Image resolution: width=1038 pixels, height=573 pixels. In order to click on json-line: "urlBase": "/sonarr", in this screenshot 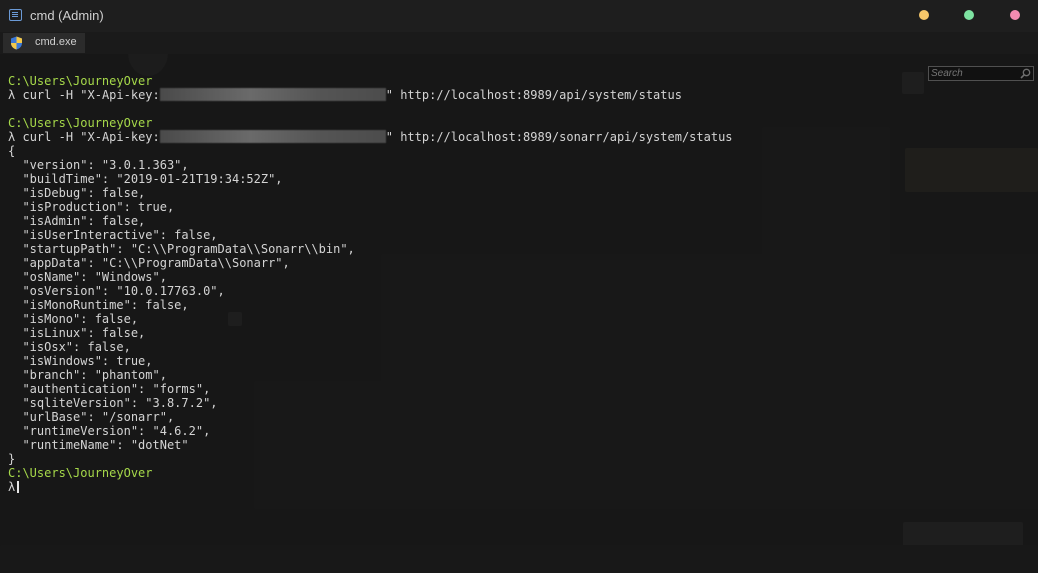, I will do `click(91, 417)`.